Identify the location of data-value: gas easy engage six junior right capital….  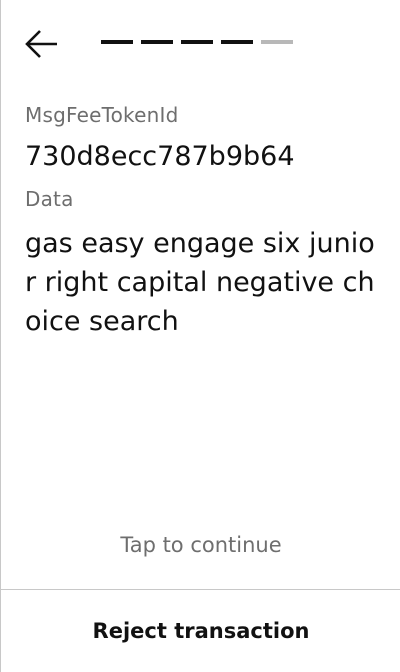
(200, 282).